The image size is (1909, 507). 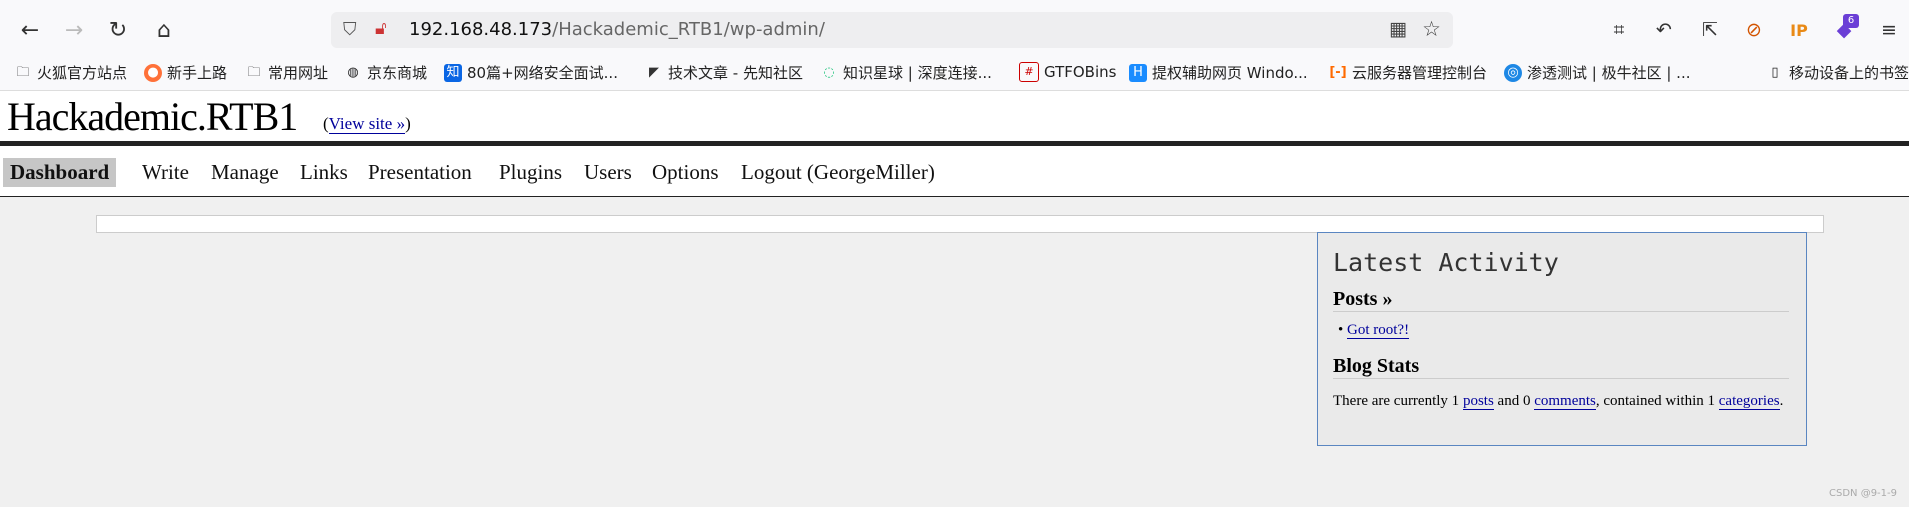 I want to click on stats-text-4: ., so click(x=1781, y=401).